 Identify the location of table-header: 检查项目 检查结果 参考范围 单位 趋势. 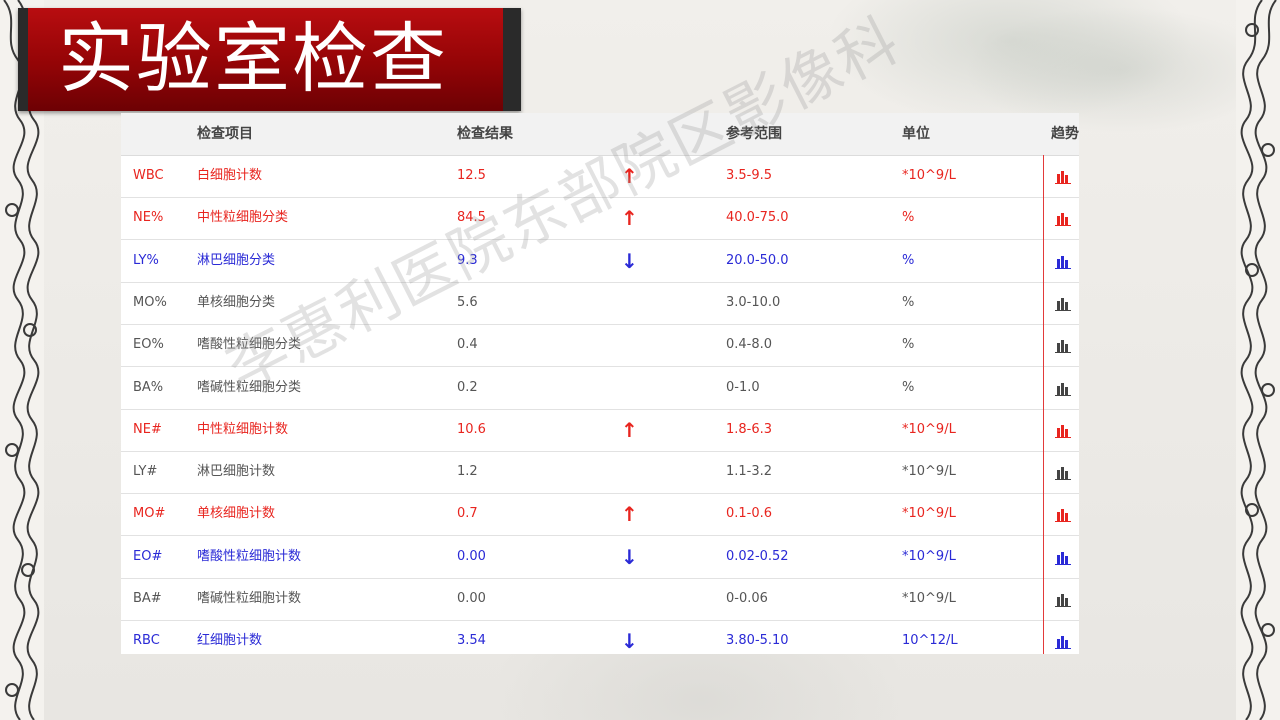
(600, 134).